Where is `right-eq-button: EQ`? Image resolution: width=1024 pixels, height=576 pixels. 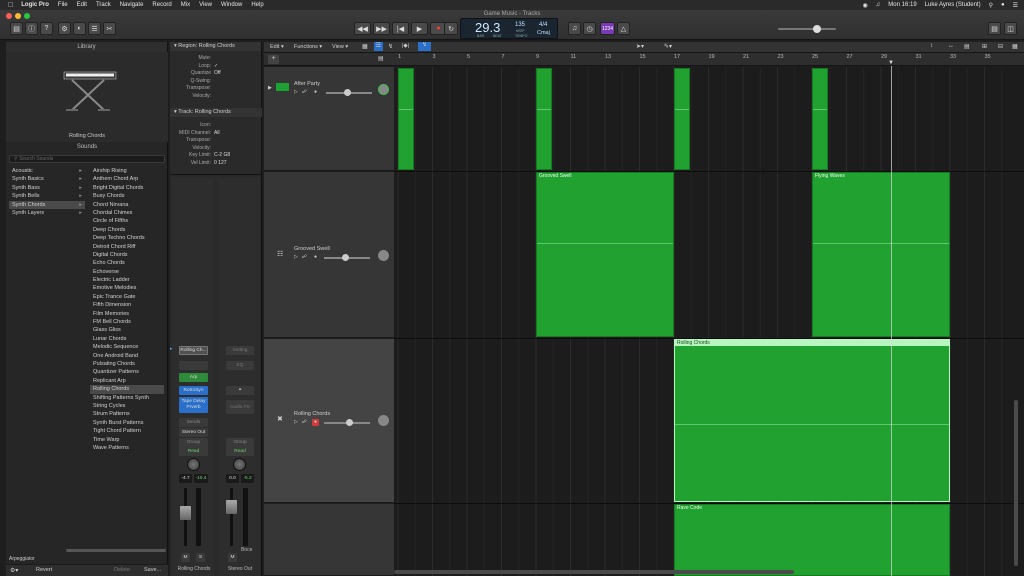 right-eq-button: EQ is located at coordinates (240, 365).